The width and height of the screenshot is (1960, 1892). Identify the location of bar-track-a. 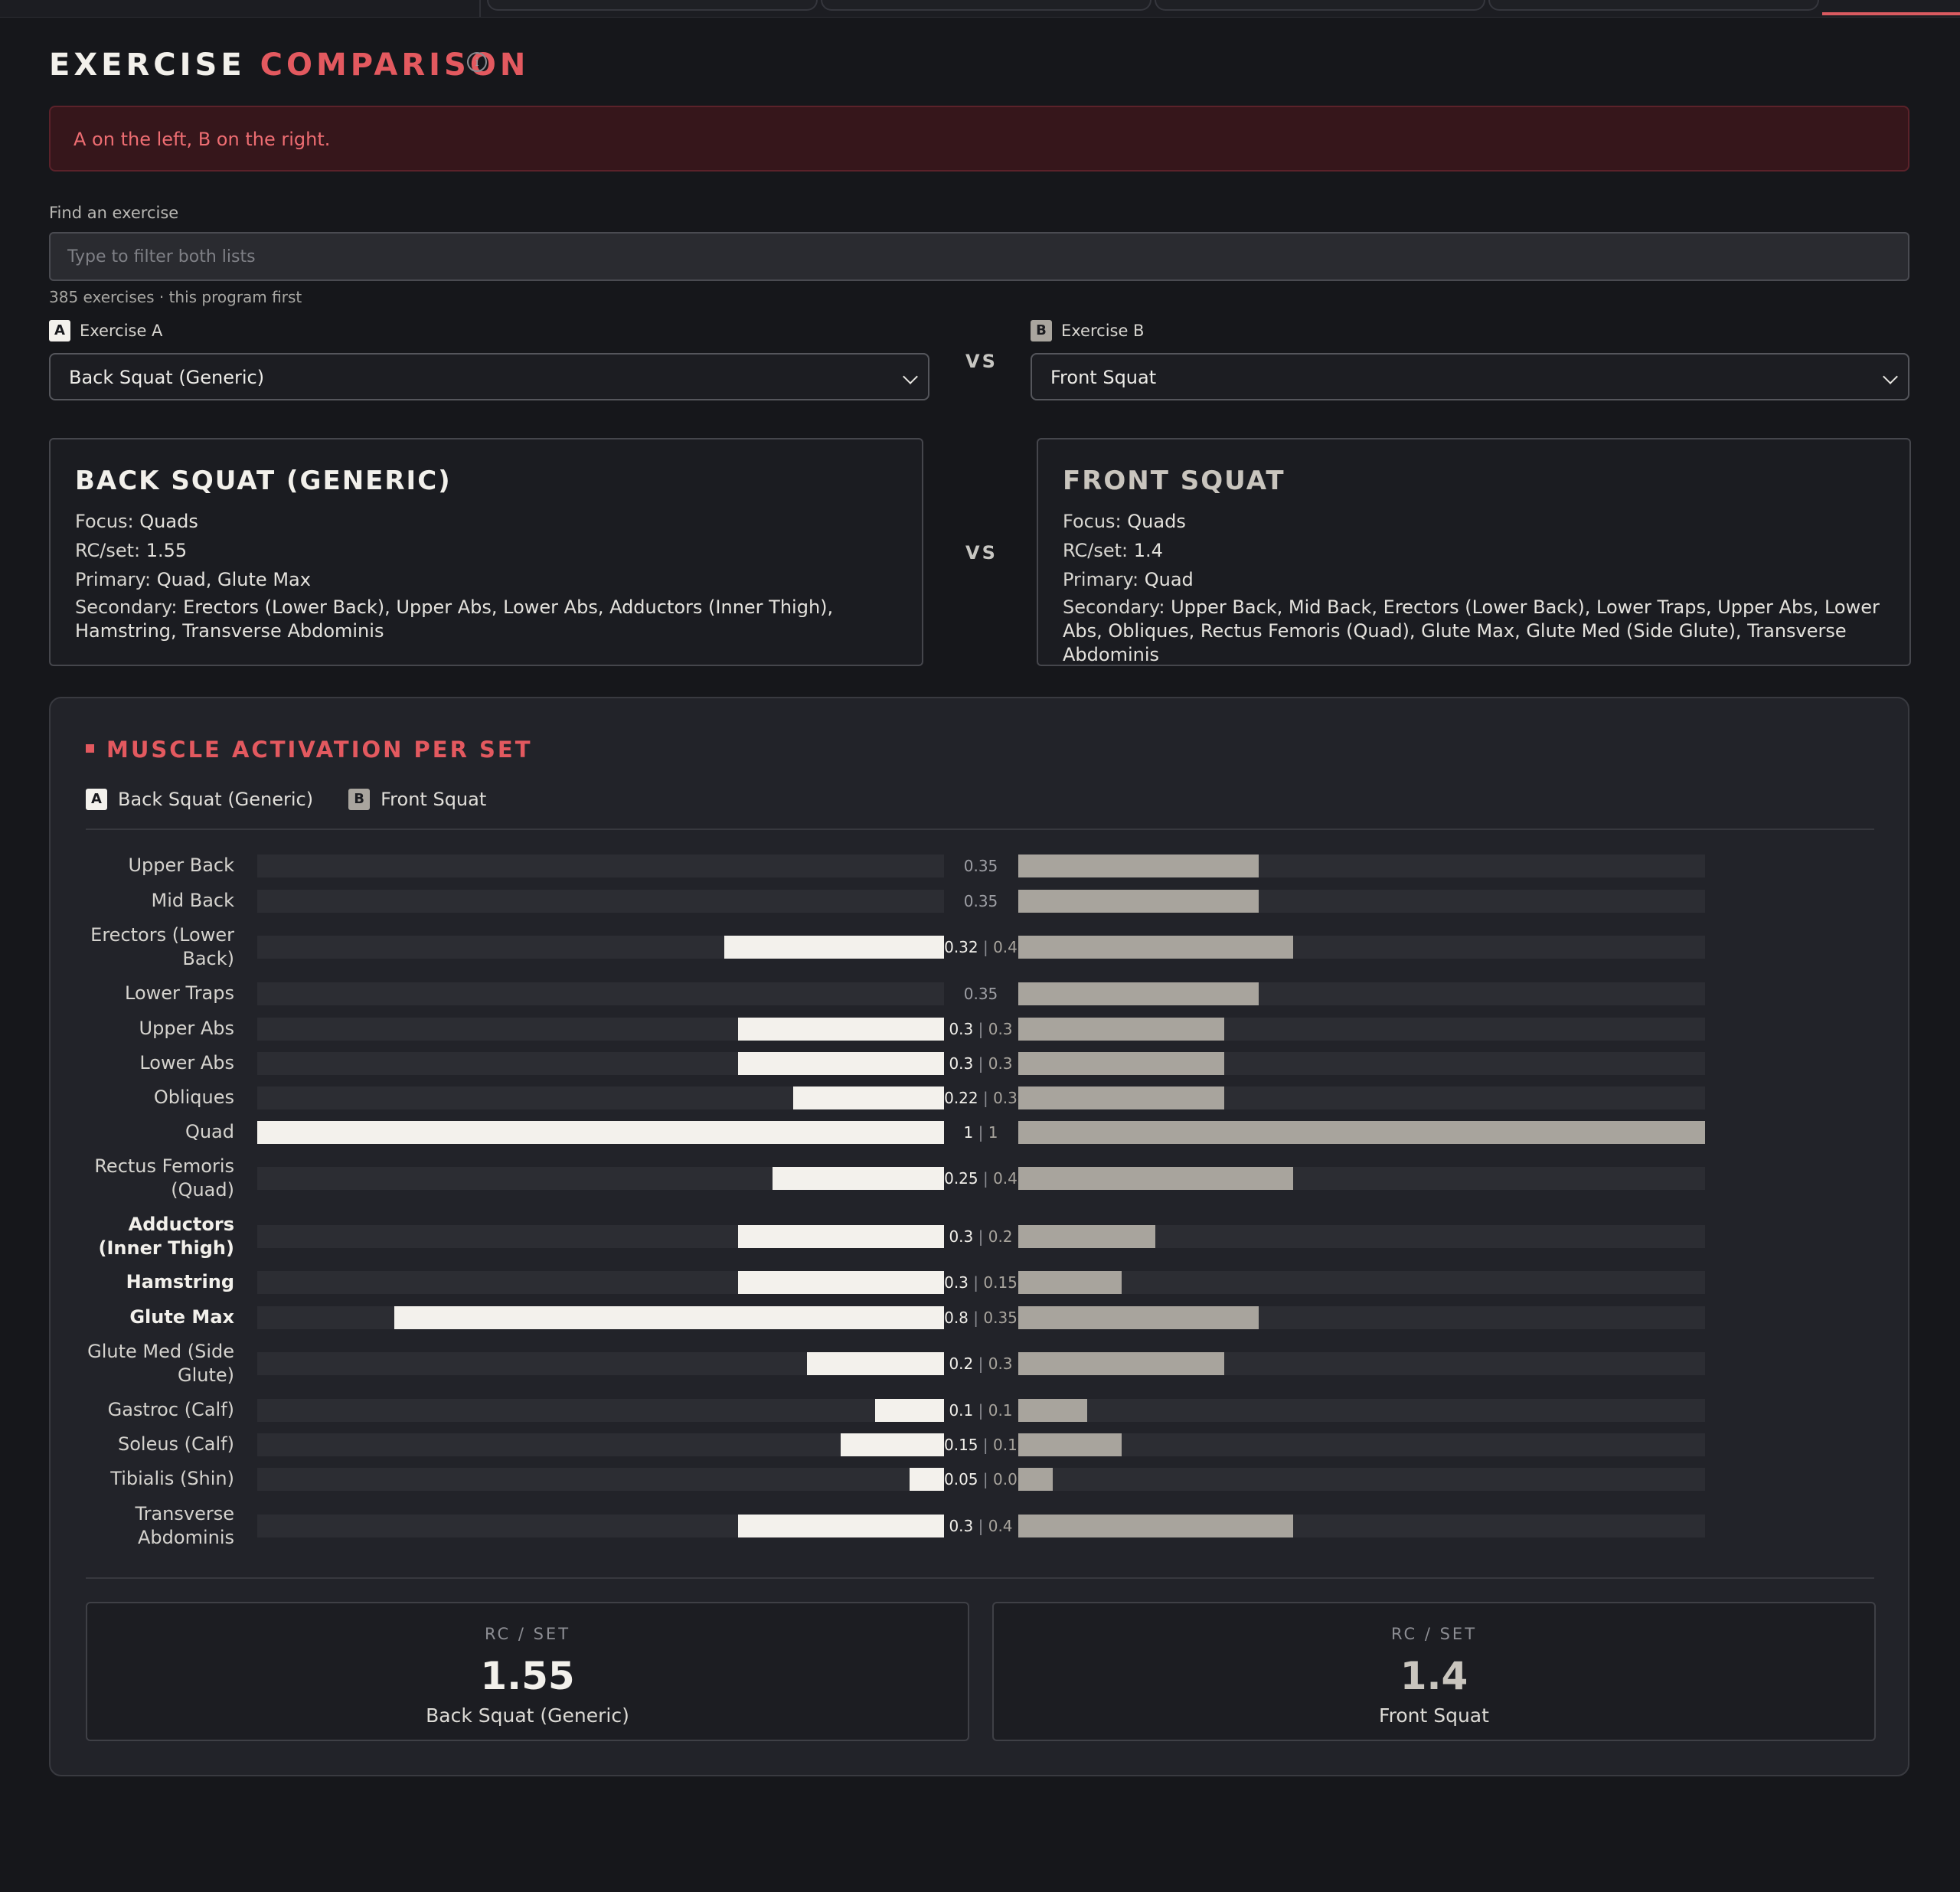
(600, 901).